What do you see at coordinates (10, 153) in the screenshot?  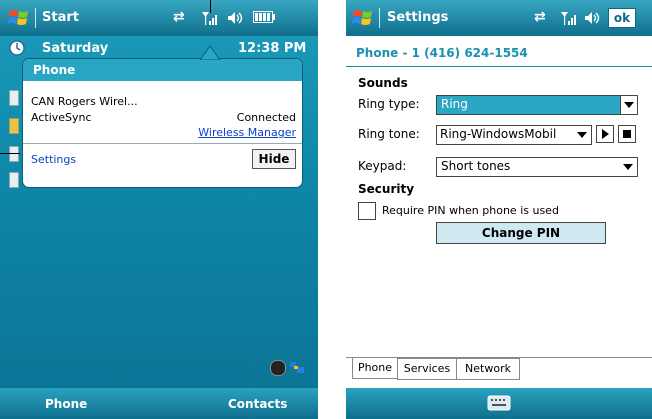 I see `callout-line-settings` at bounding box center [10, 153].